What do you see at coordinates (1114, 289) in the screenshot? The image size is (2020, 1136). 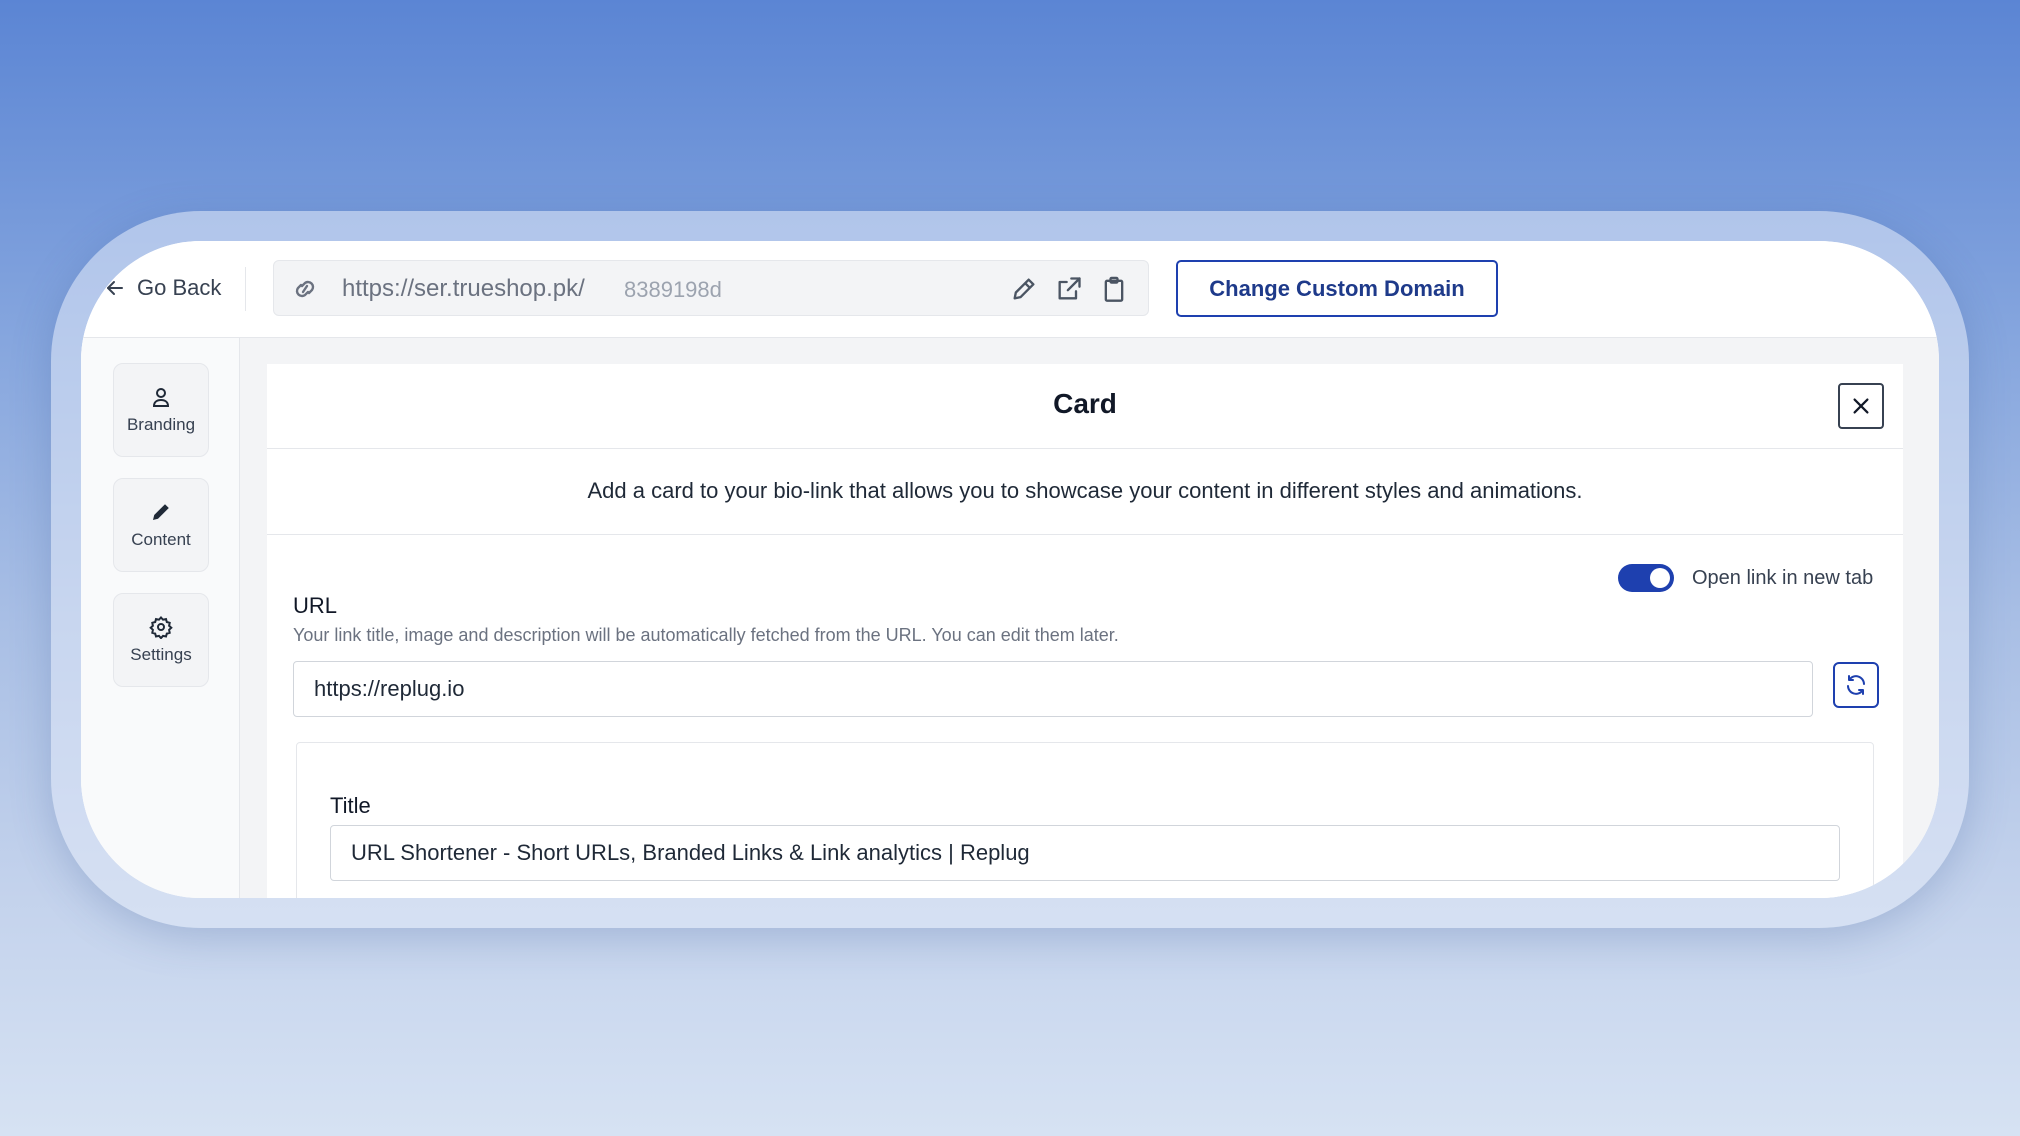 I see `clipboard-icon` at bounding box center [1114, 289].